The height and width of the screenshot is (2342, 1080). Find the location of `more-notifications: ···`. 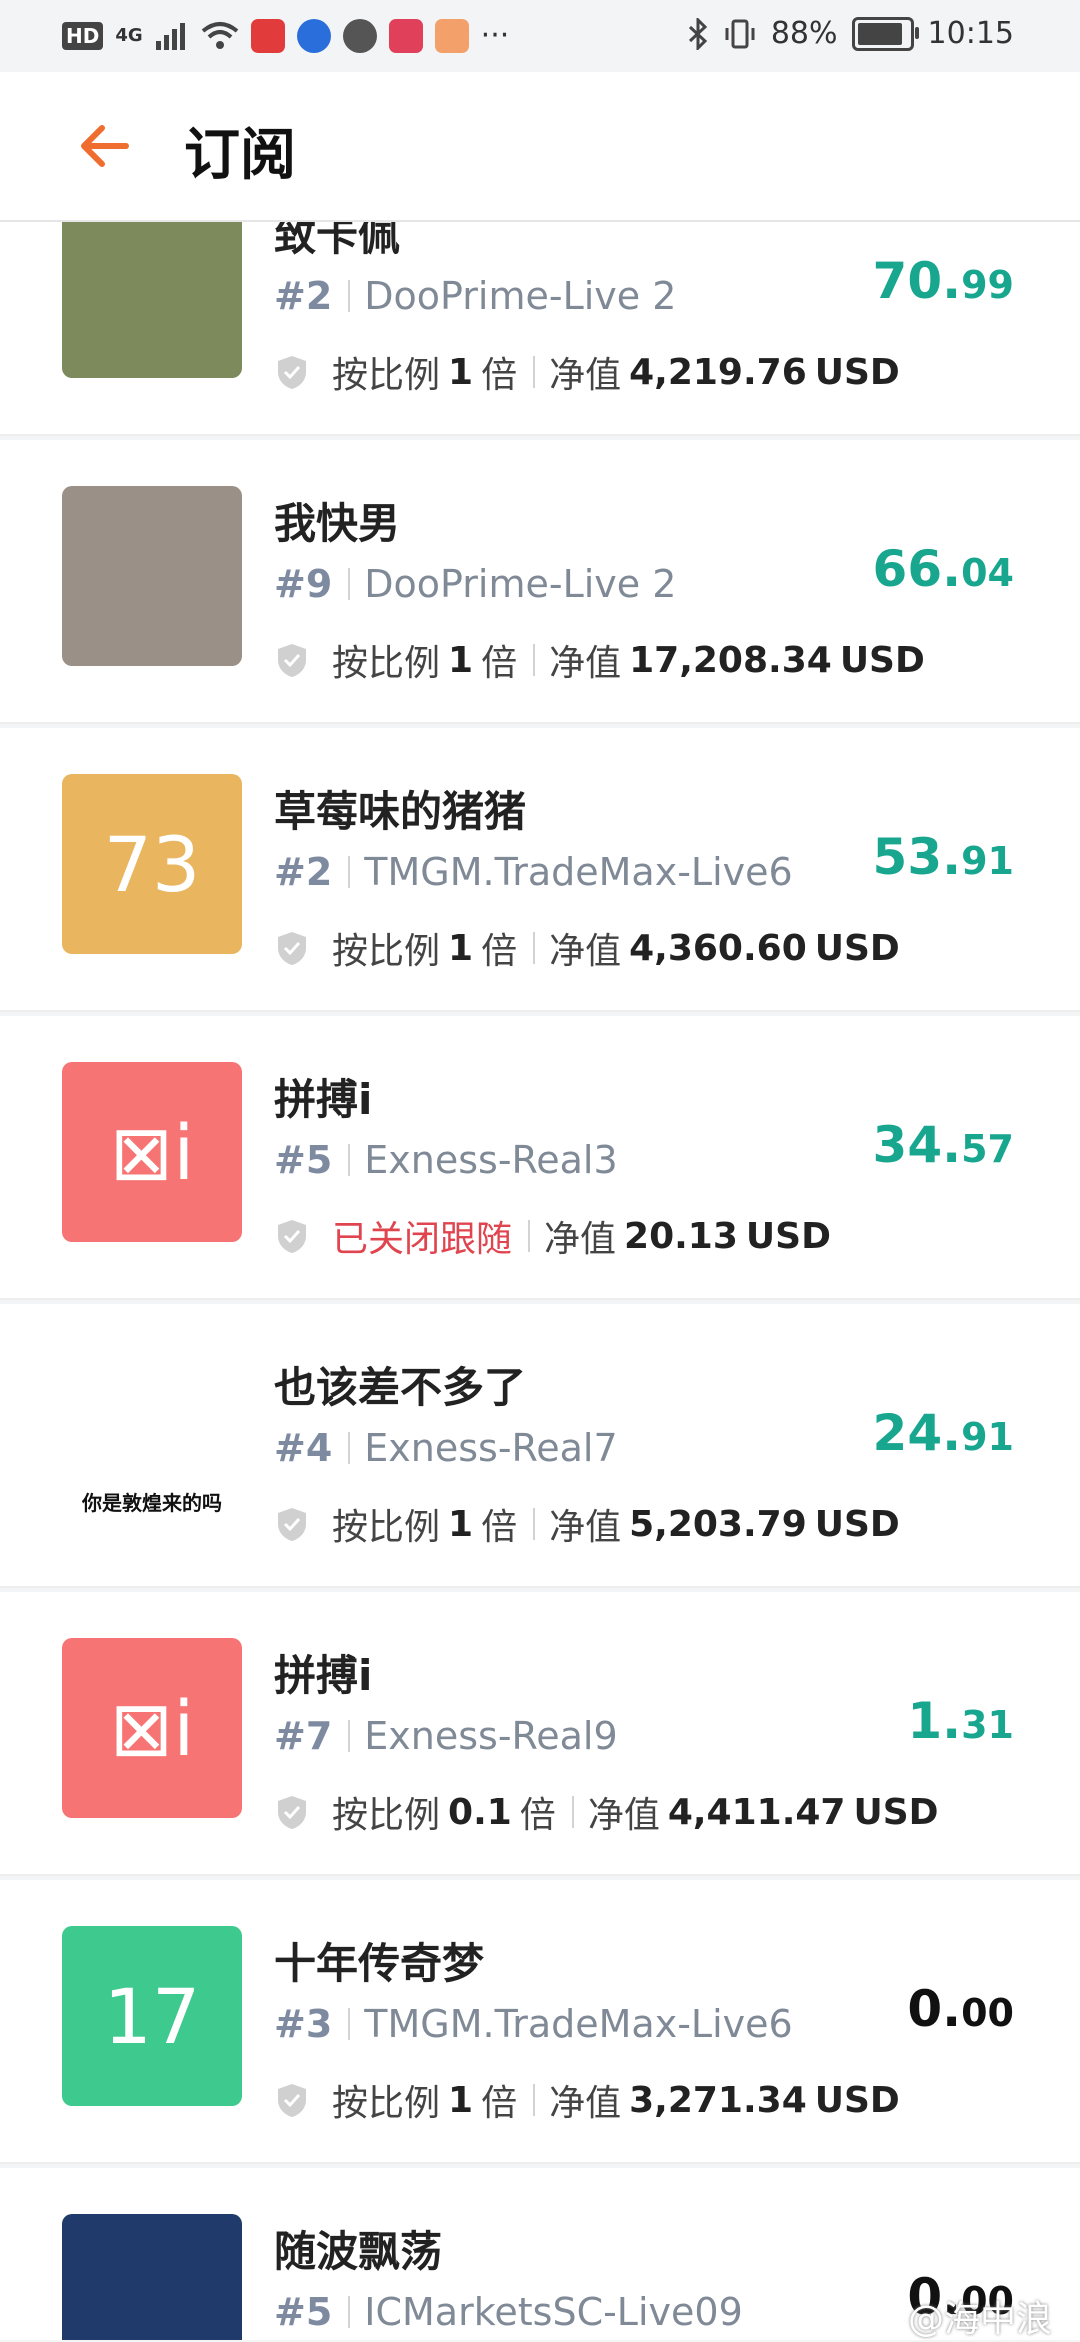

more-notifications: ··· is located at coordinates (495, 35).